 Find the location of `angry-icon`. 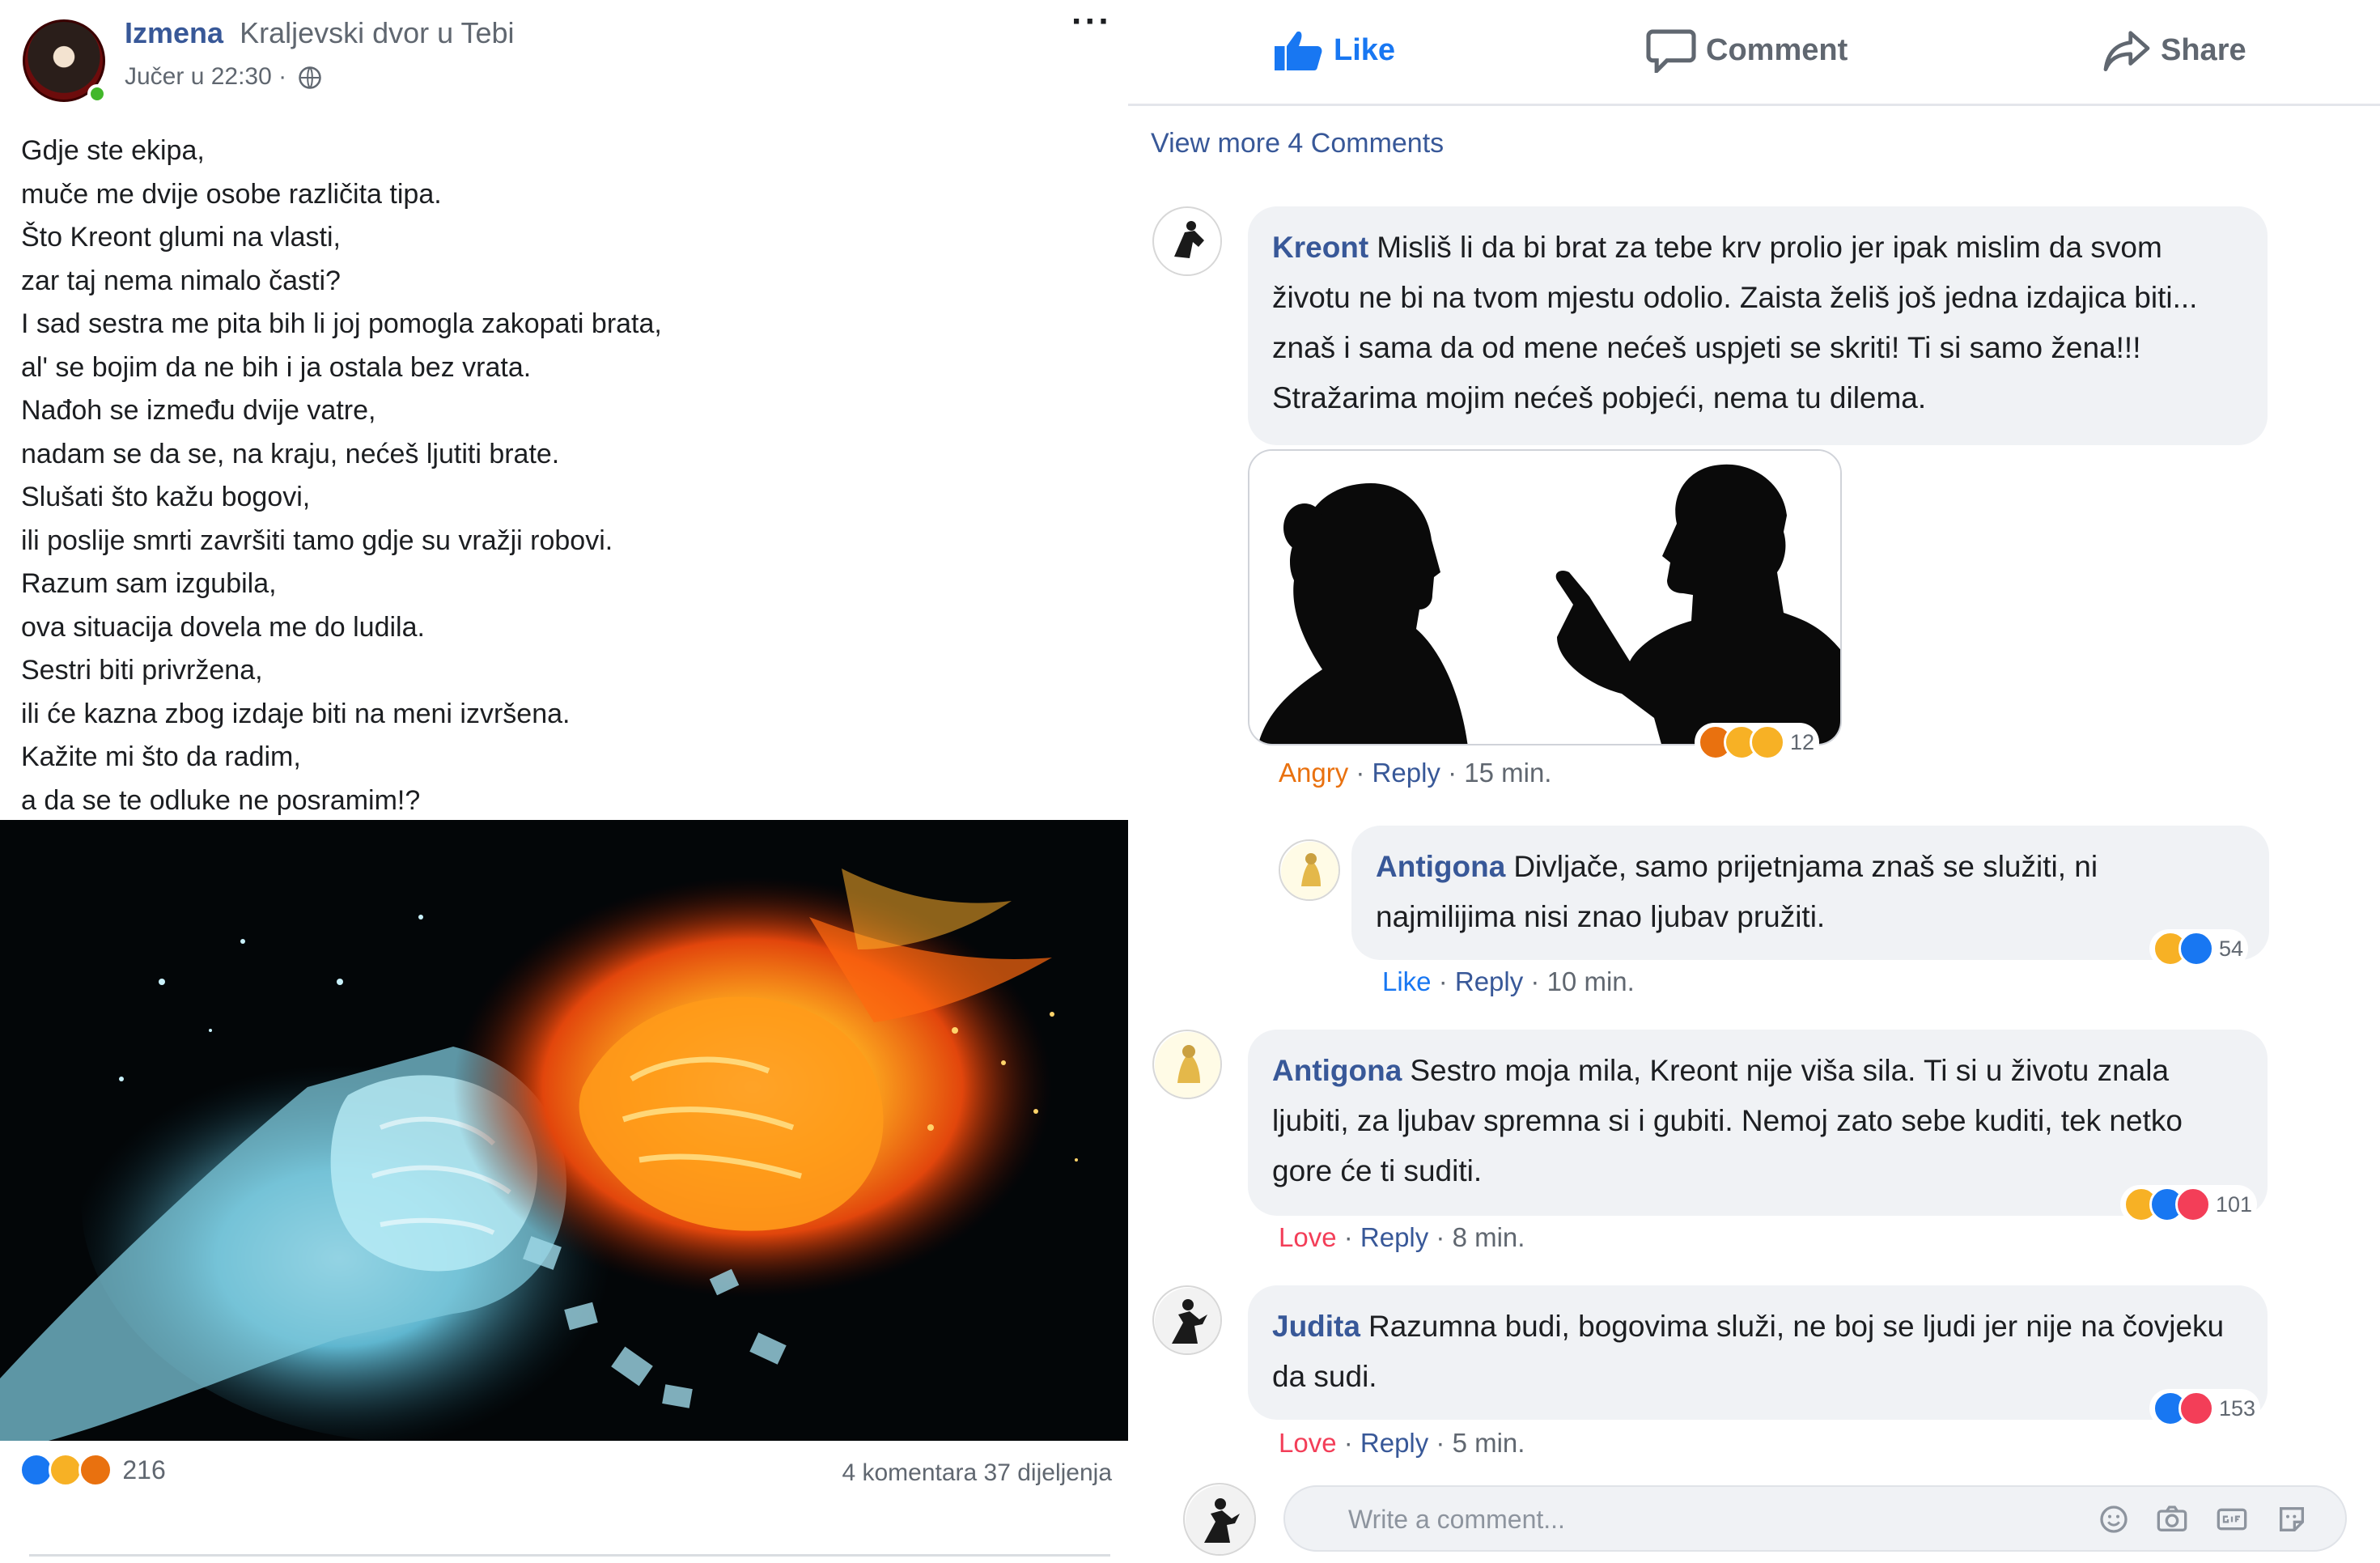

angry-icon is located at coordinates (95, 1470).